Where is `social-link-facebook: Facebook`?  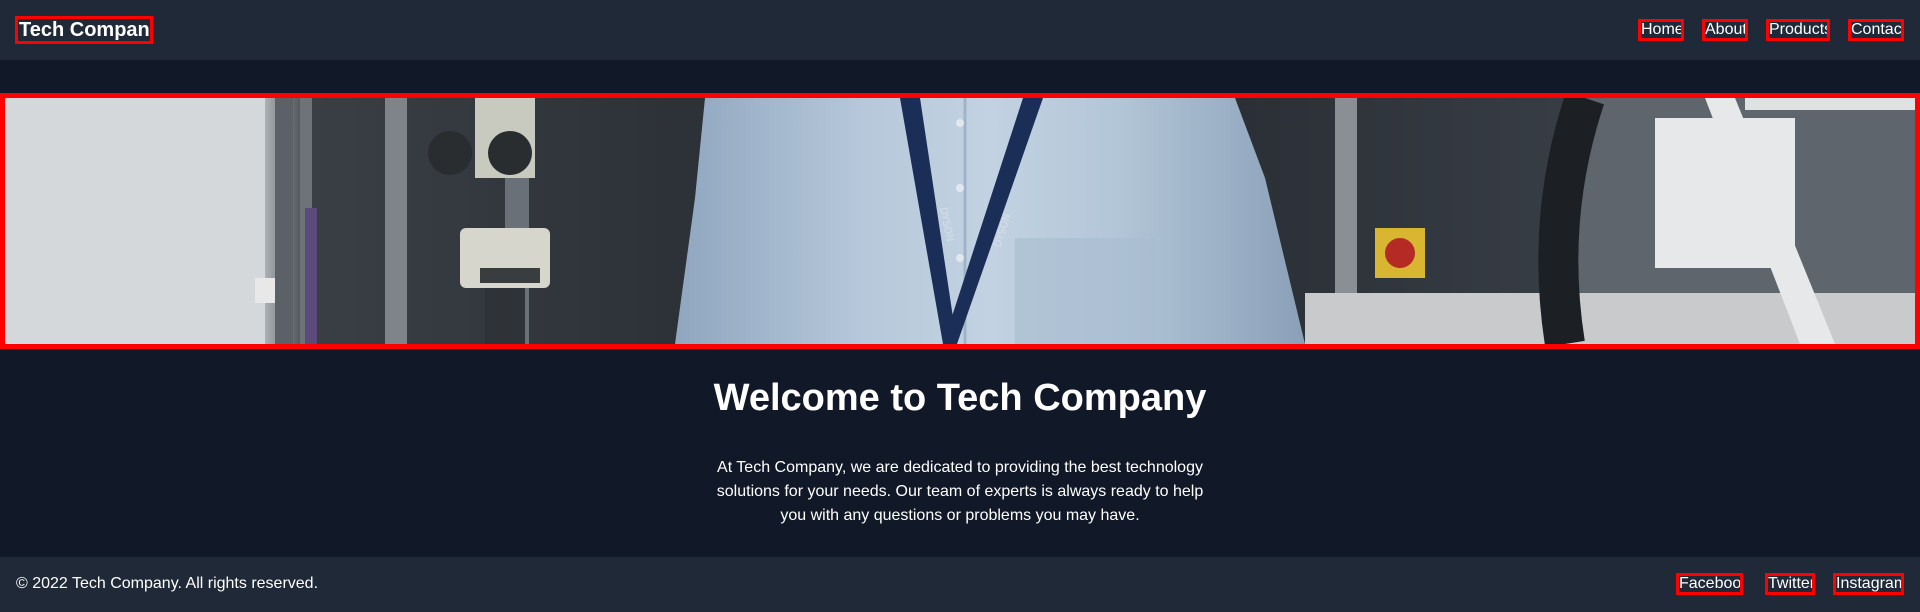
social-link-facebook: Facebook is located at coordinates (1709, 584).